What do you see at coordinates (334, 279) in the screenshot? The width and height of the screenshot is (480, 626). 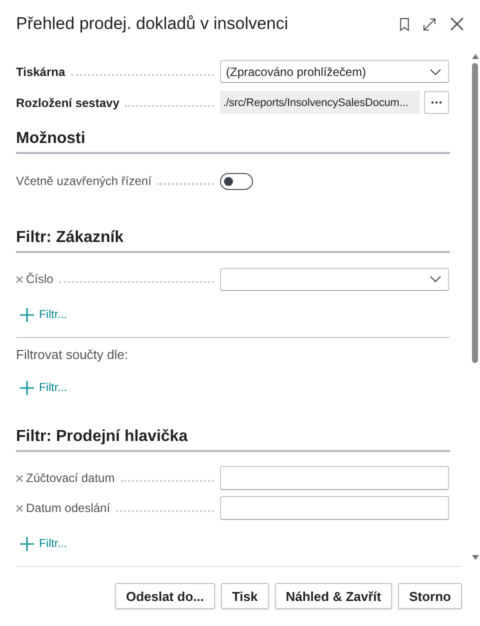 I see `dropdown-field` at bounding box center [334, 279].